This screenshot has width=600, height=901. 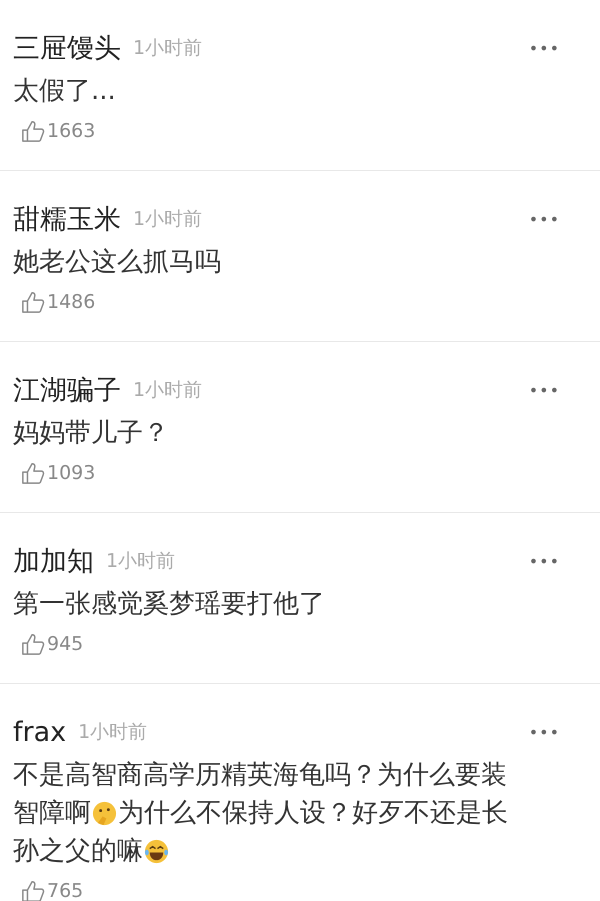 I want to click on like-count: 765, so click(x=65, y=891).